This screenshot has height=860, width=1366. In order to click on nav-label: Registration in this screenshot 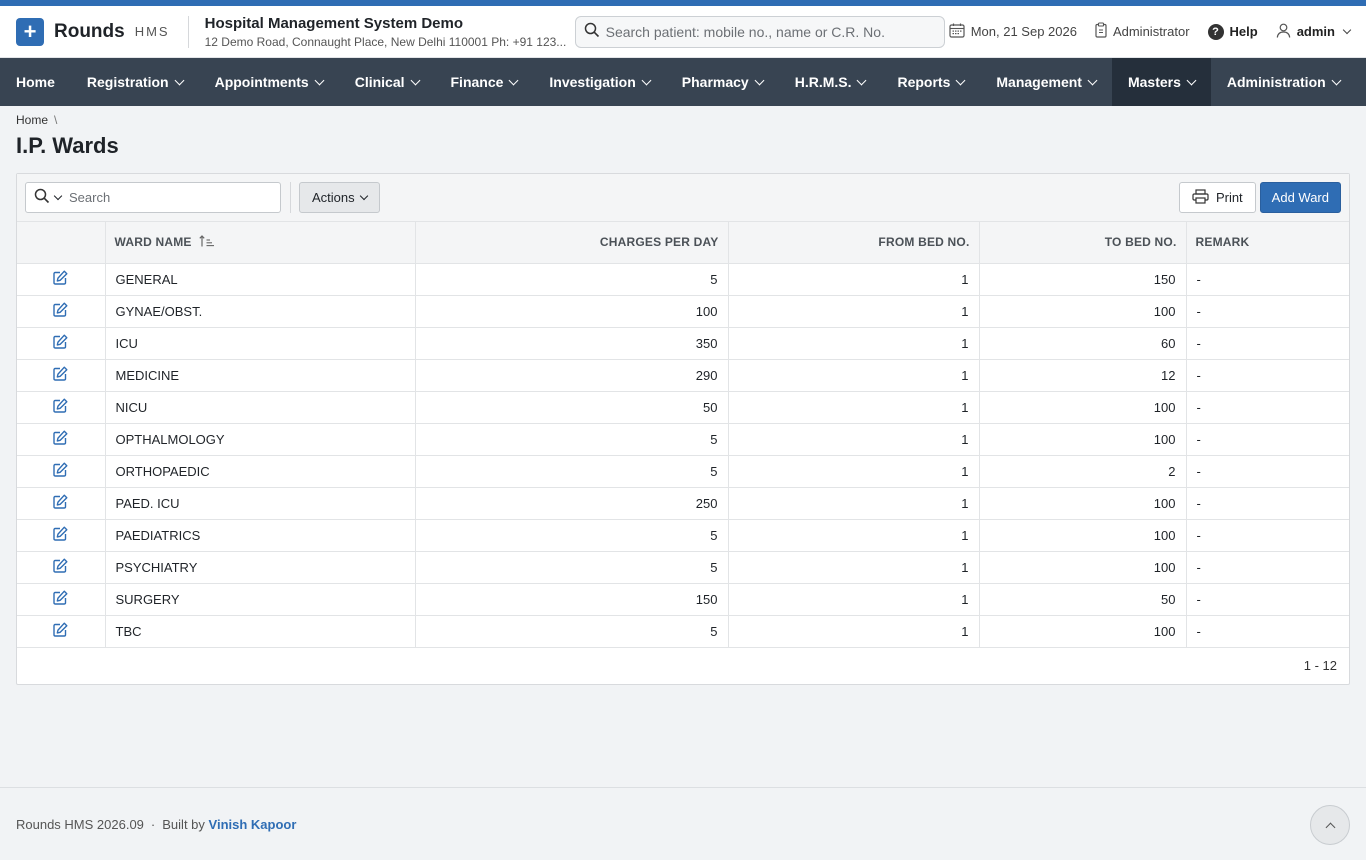, I will do `click(127, 82)`.